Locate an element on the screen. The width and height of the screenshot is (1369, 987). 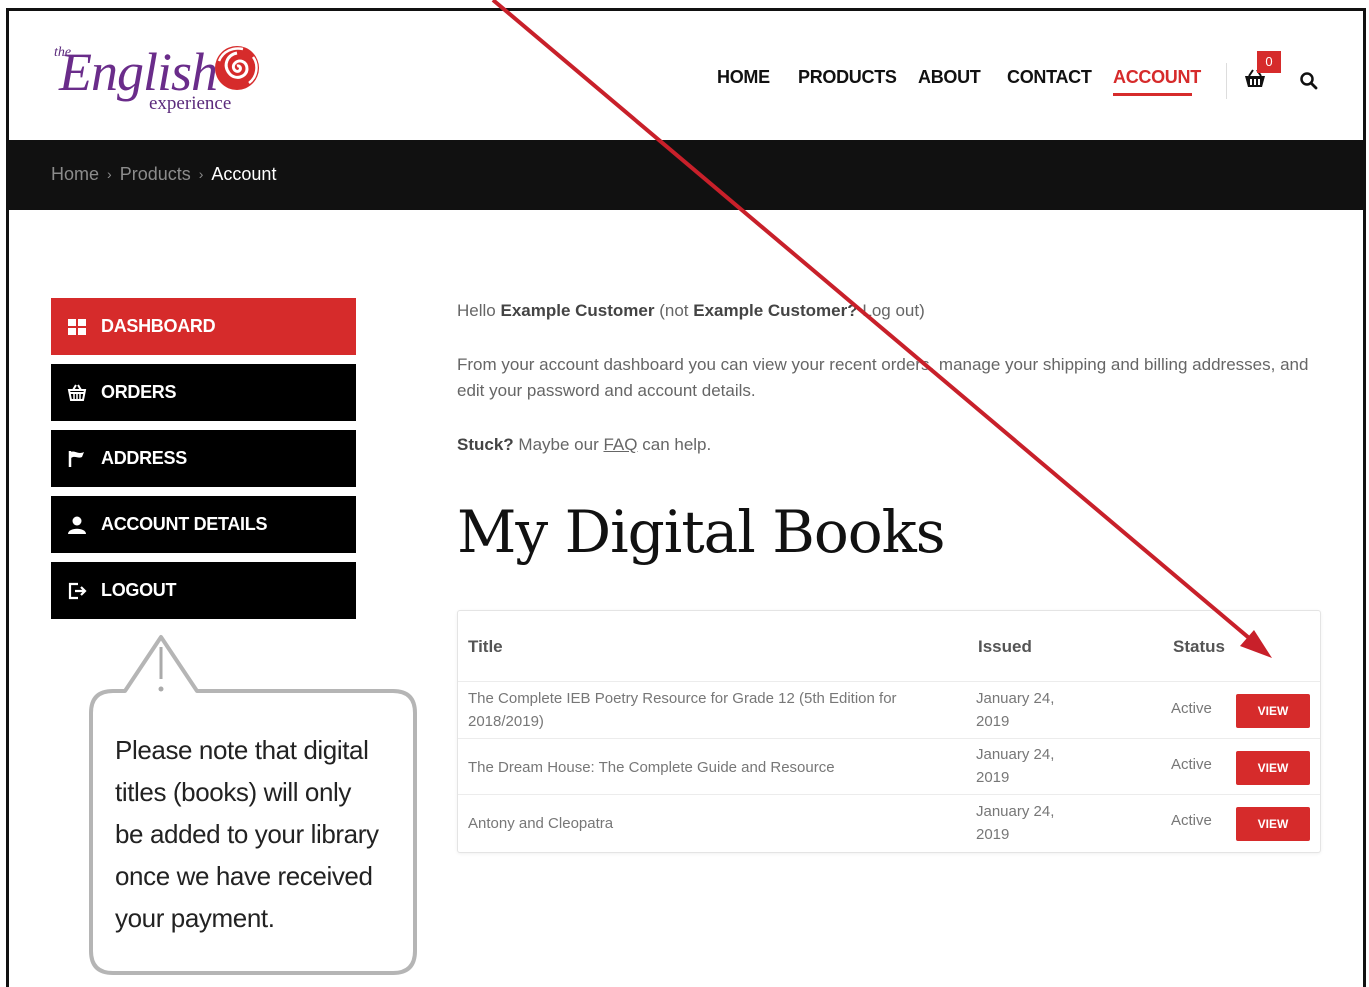
greeting-hello: Hello is located at coordinates (476, 310).